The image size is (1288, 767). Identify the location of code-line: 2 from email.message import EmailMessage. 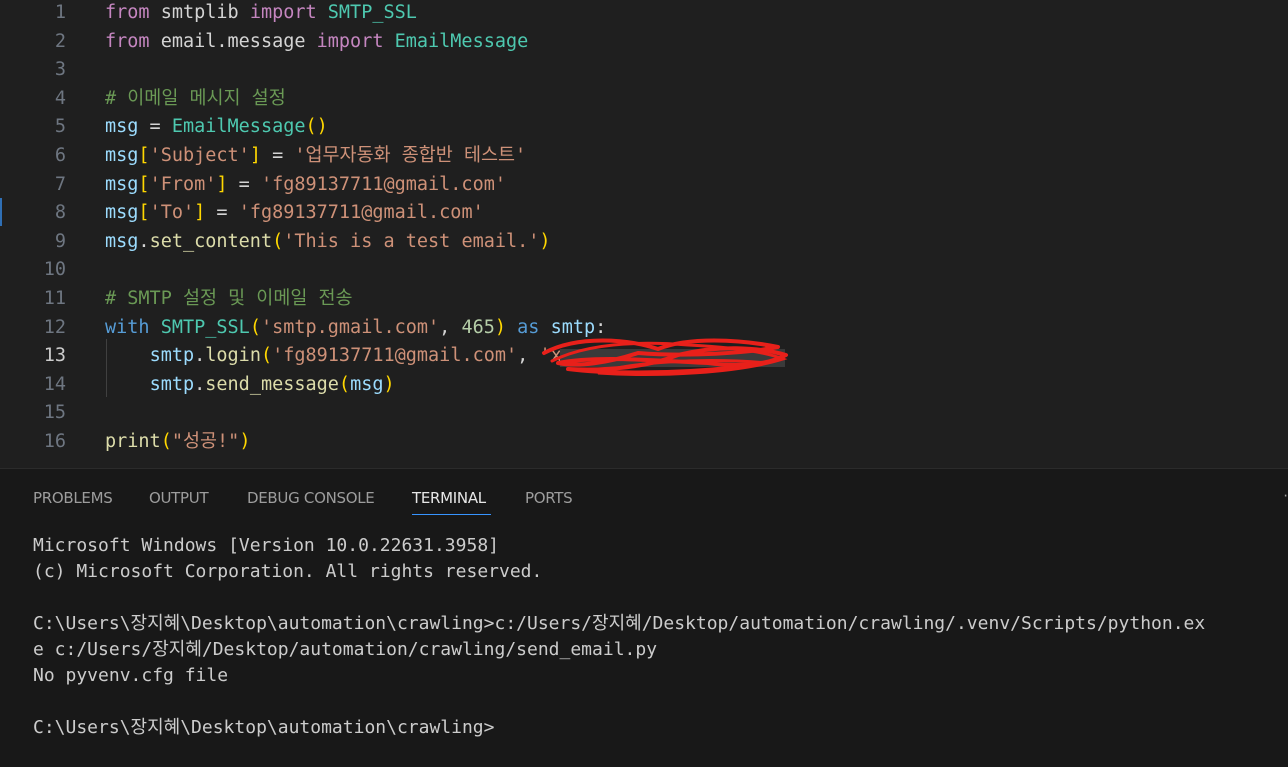
(644, 42).